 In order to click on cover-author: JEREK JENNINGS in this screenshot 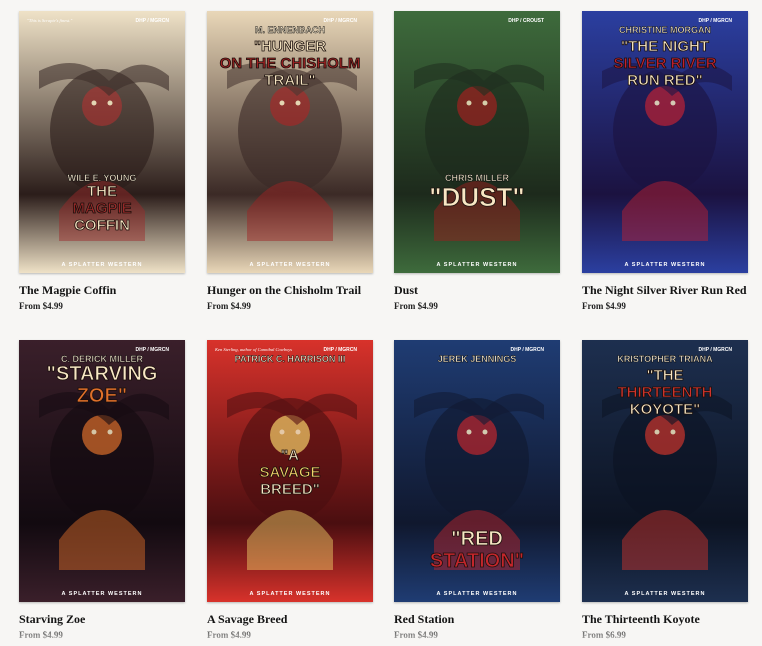, I will do `click(477, 359)`.